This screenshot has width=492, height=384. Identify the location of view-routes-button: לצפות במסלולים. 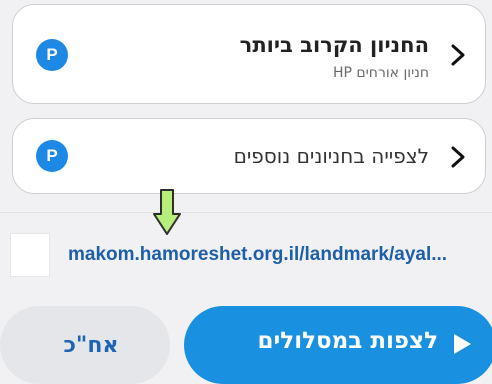
(338, 345).